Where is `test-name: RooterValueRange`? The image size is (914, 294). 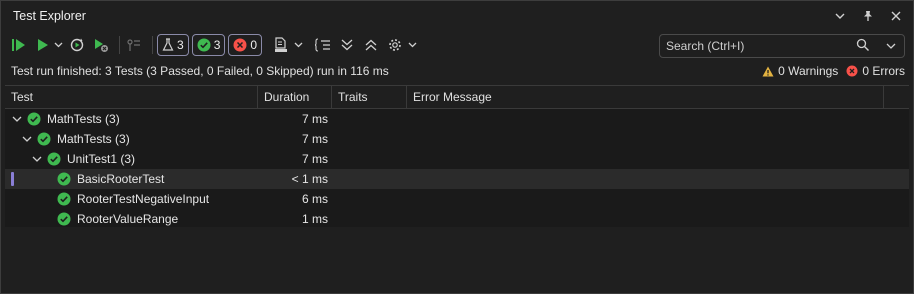 test-name: RooterValueRange is located at coordinates (128, 219).